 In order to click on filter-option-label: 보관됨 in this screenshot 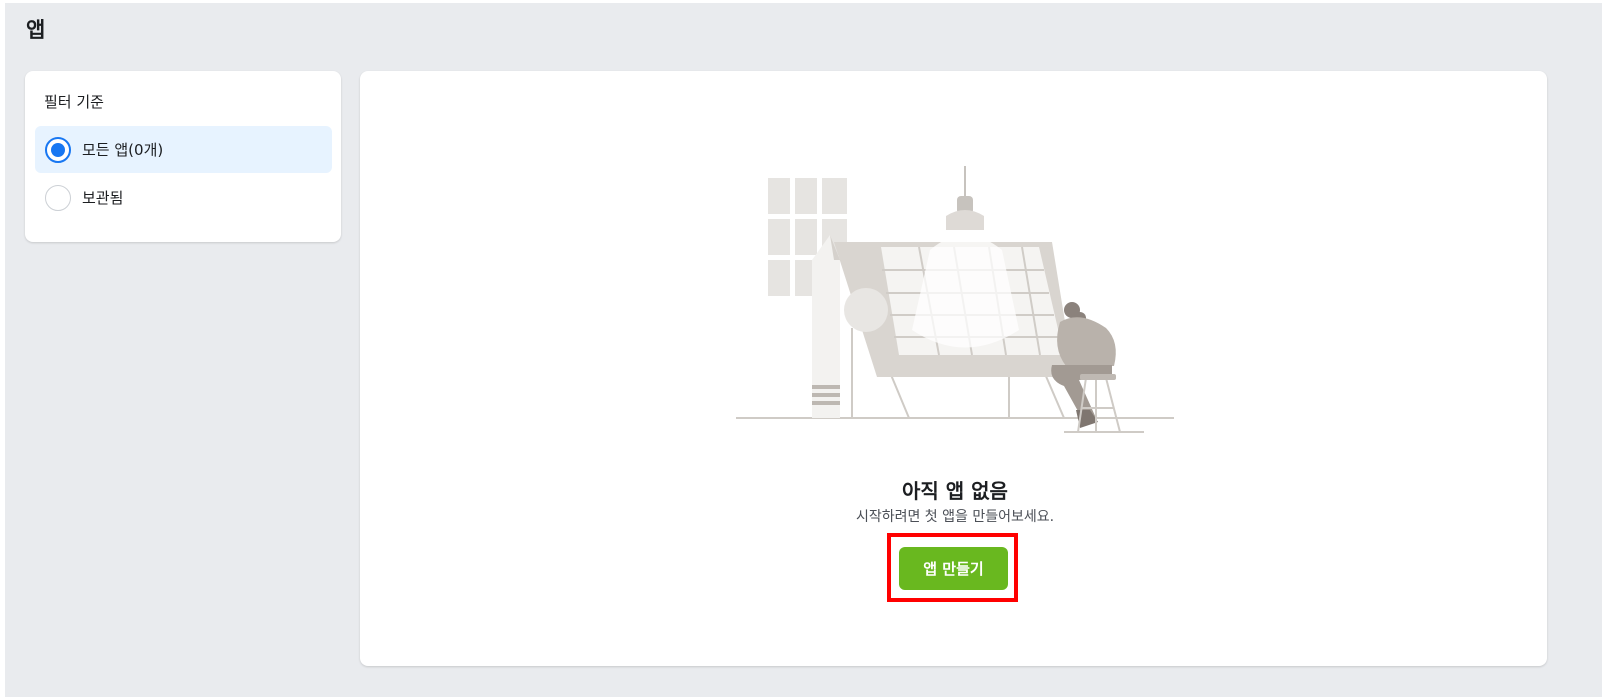, I will do `click(103, 198)`.